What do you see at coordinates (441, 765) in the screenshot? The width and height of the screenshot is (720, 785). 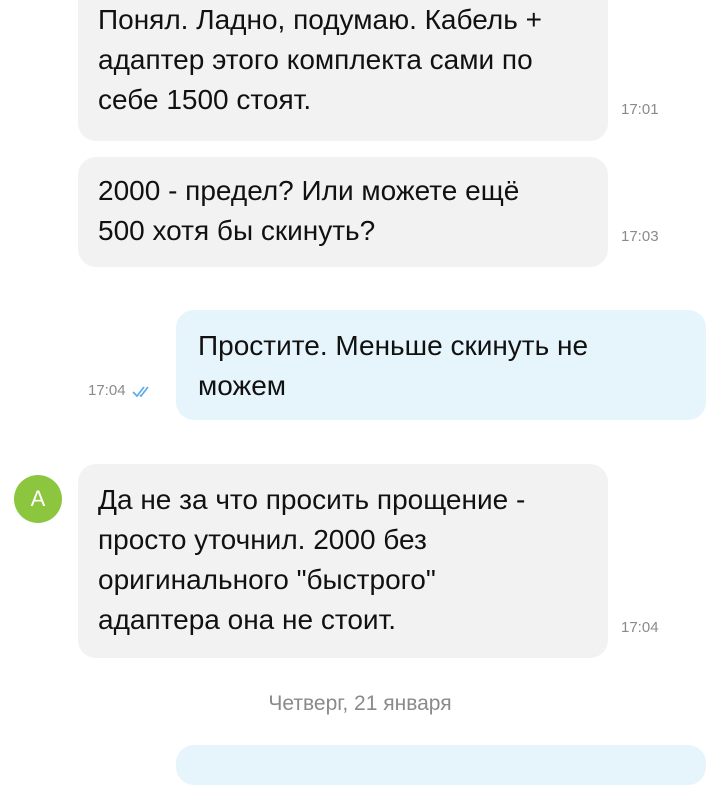 I see `message-bubble-outgoing` at bounding box center [441, 765].